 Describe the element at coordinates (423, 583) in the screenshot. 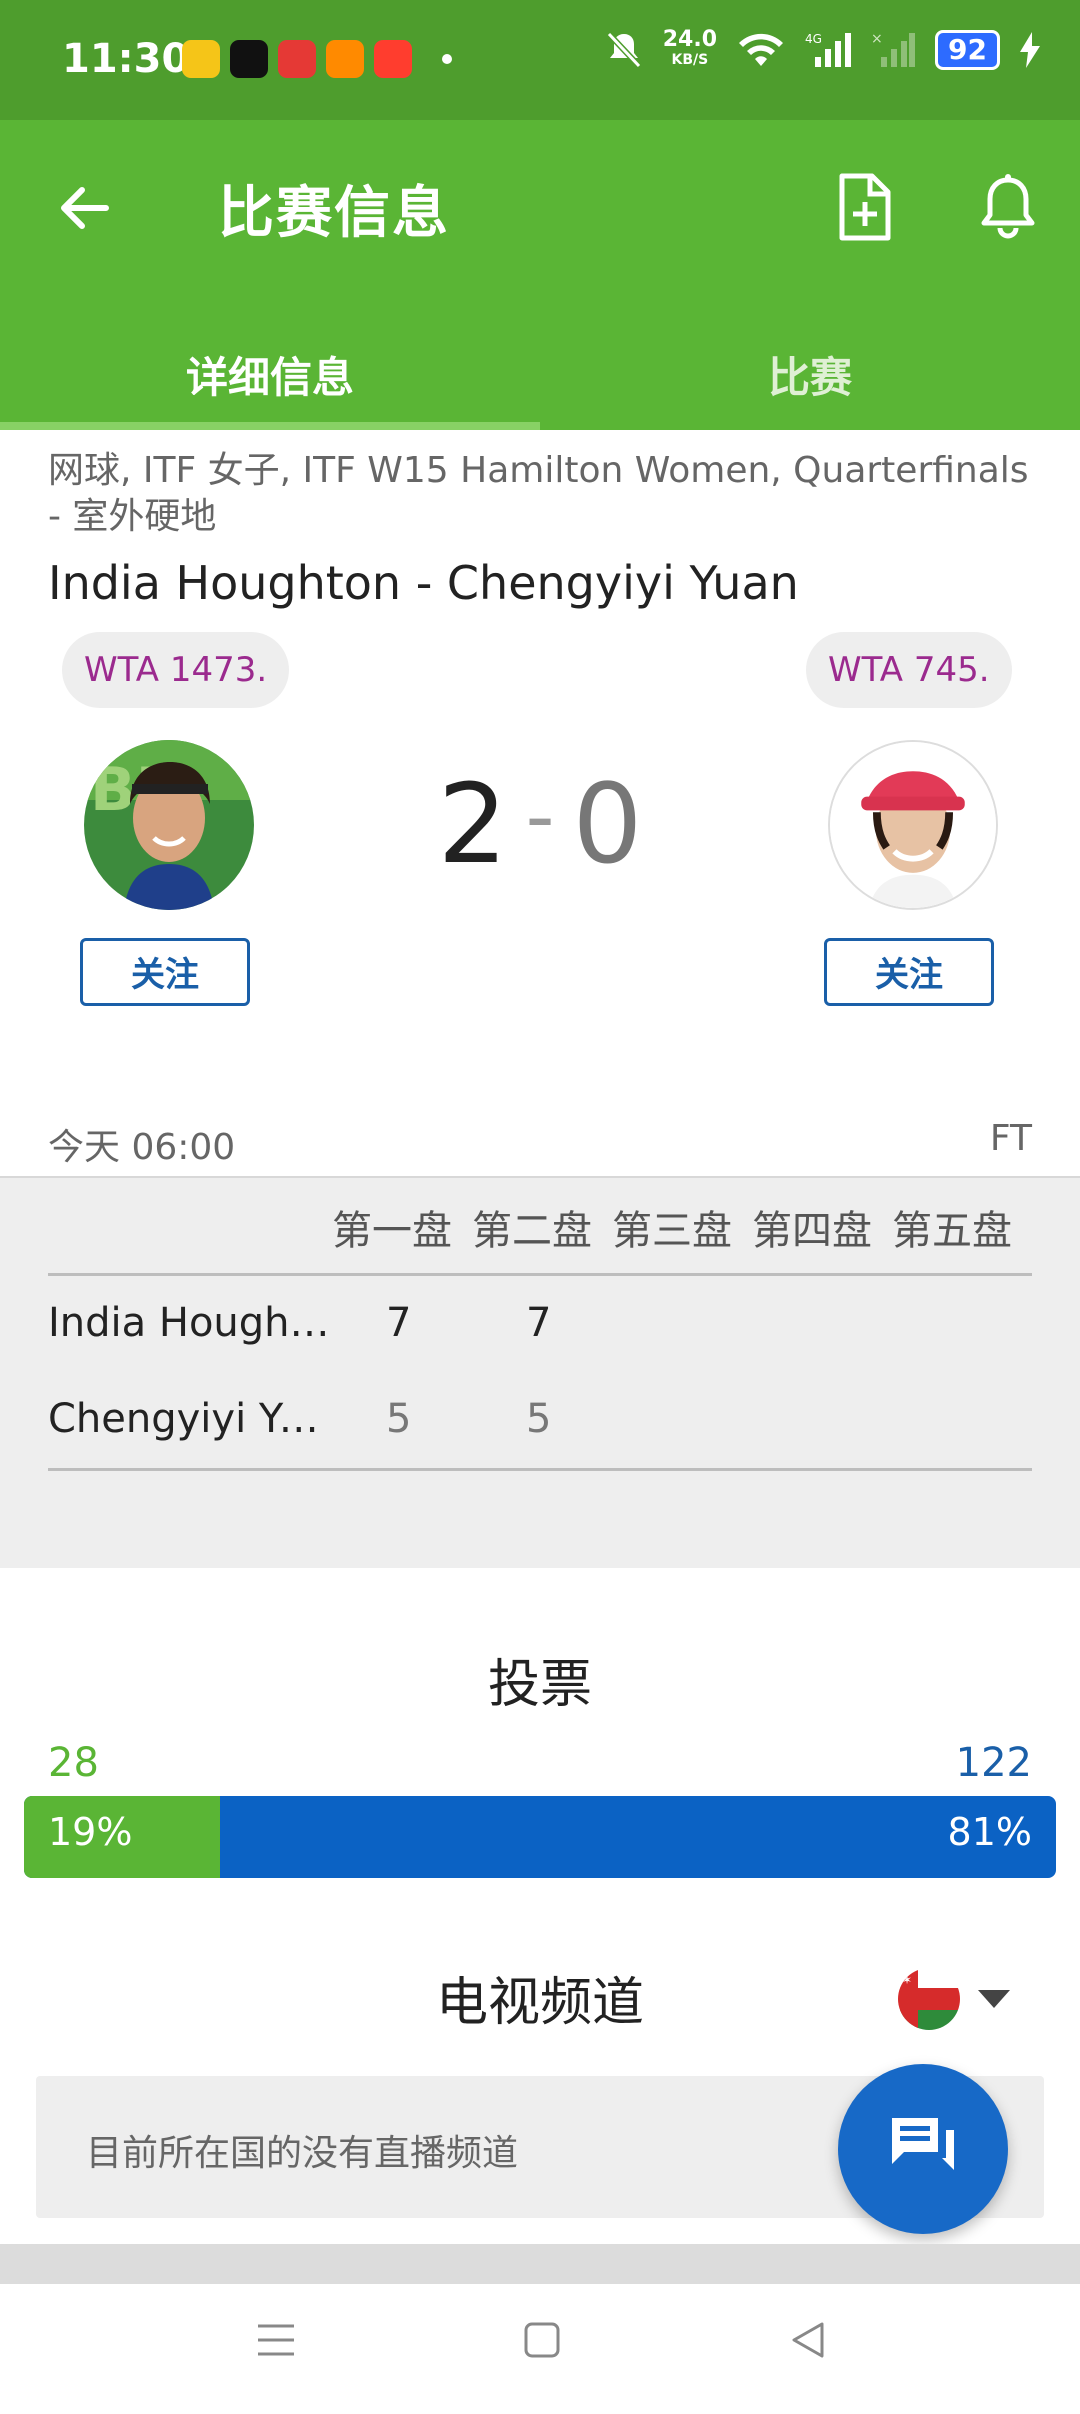

I see `match-title: India Houghton - Chengyiyi Yuan` at that location.